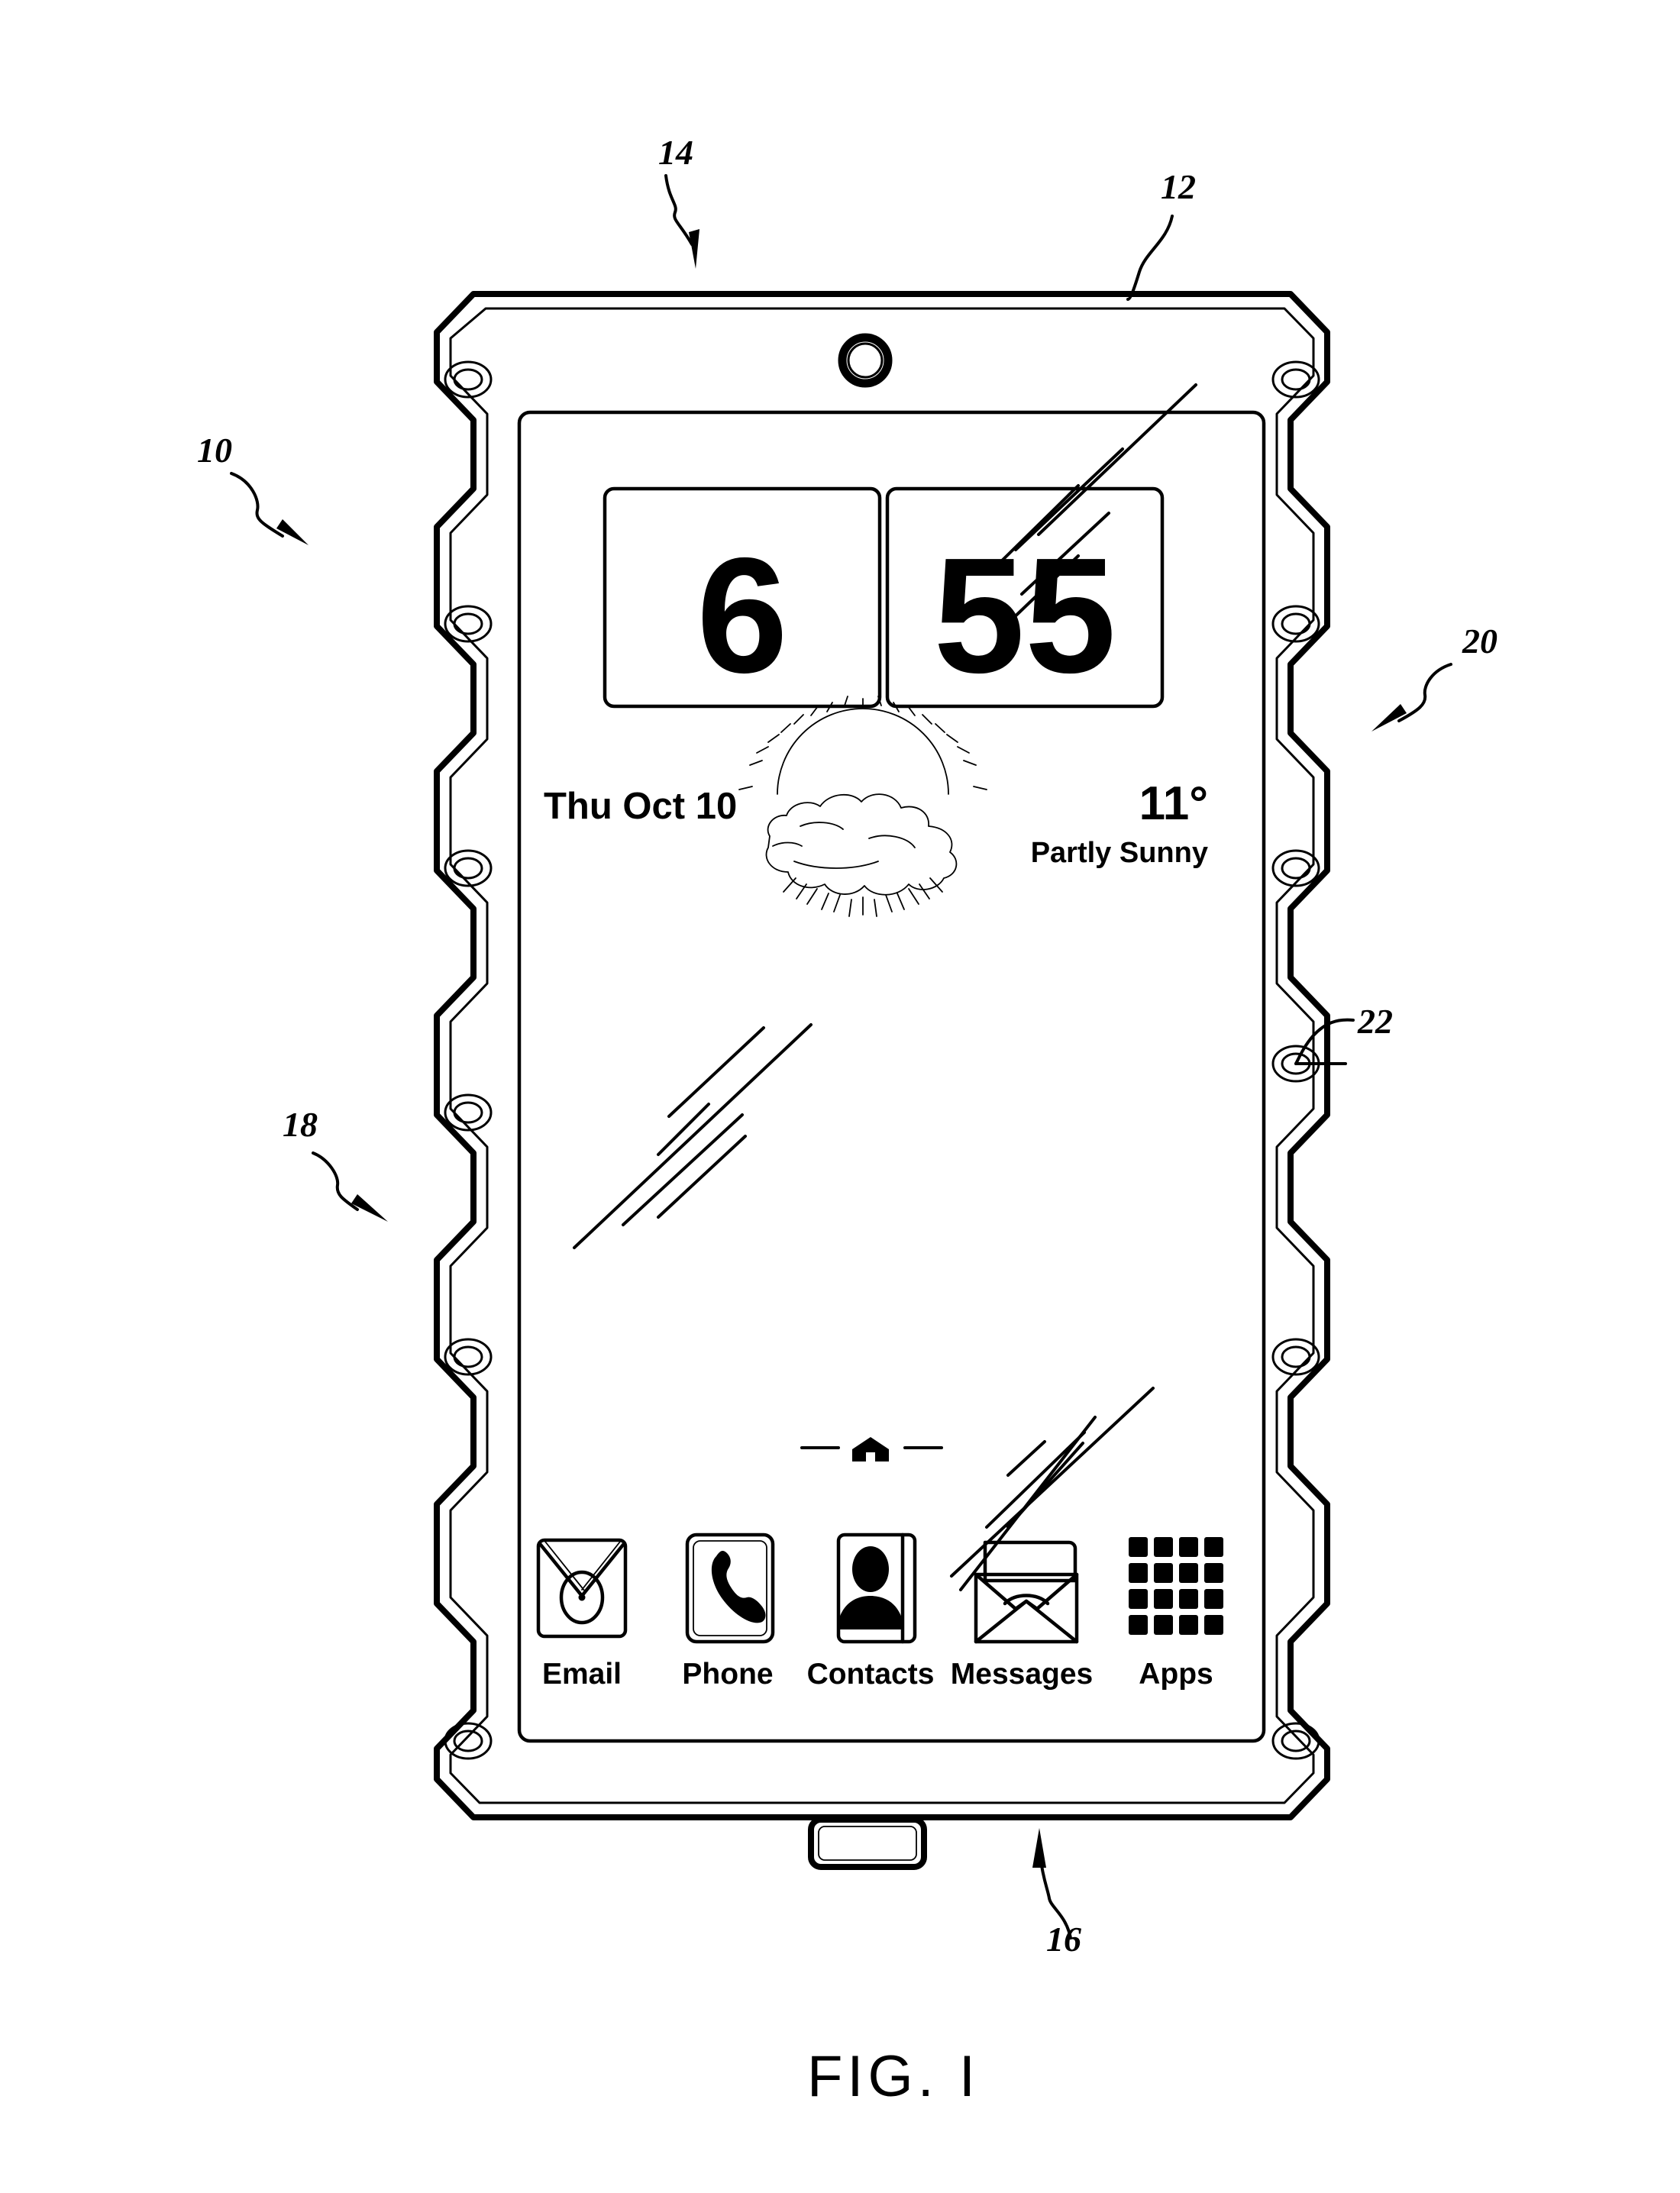  Describe the element at coordinates (871, 1675) in the screenshot. I see `app-label-contacts: Contacts` at that location.